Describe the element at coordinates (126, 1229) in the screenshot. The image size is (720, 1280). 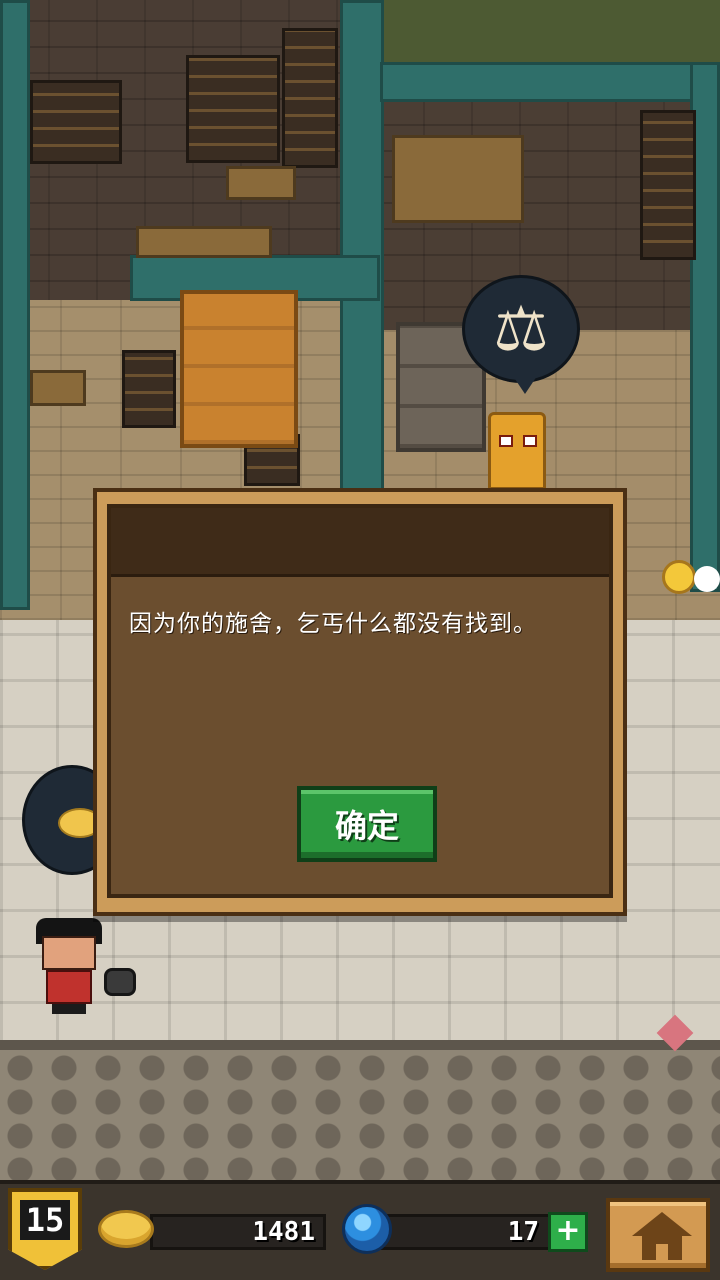
I see `coin-icon` at that location.